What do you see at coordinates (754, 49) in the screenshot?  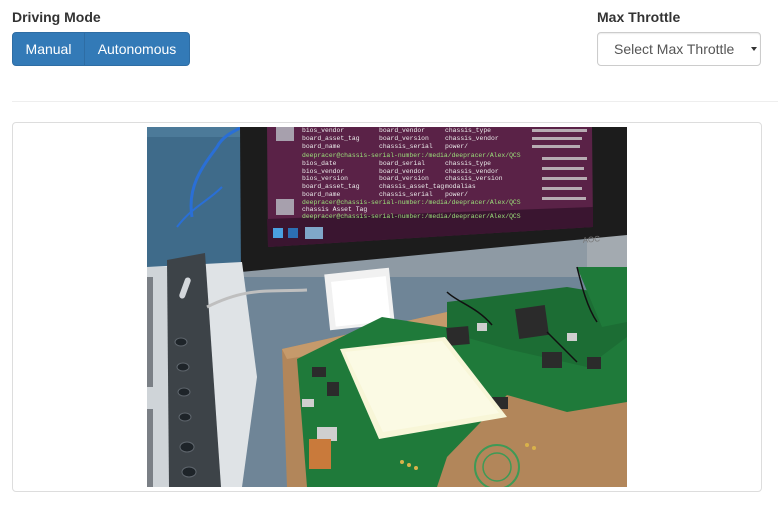 I see `chevron-down-icon` at bounding box center [754, 49].